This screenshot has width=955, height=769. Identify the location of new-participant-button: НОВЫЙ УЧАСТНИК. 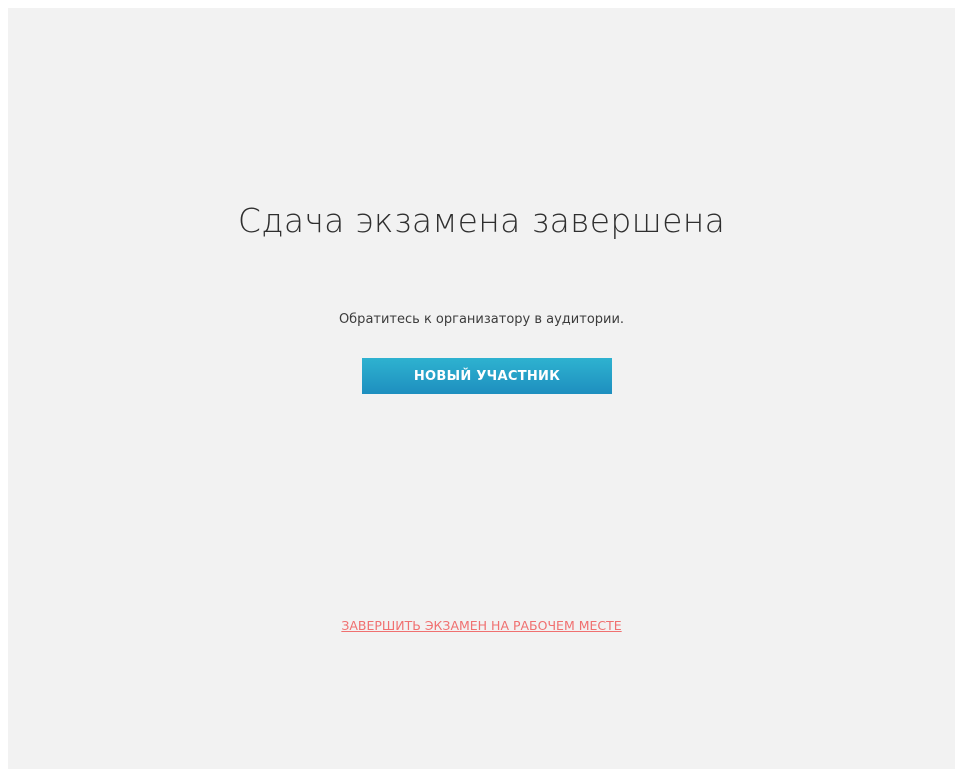
(487, 376).